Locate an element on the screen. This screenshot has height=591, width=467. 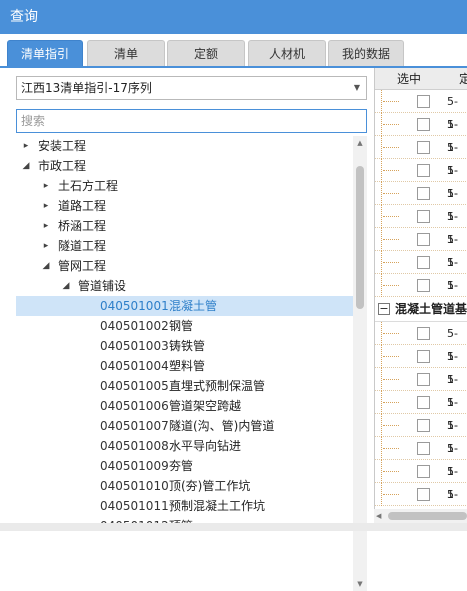
item-code: 040501010 is located at coordinates (134, 486).